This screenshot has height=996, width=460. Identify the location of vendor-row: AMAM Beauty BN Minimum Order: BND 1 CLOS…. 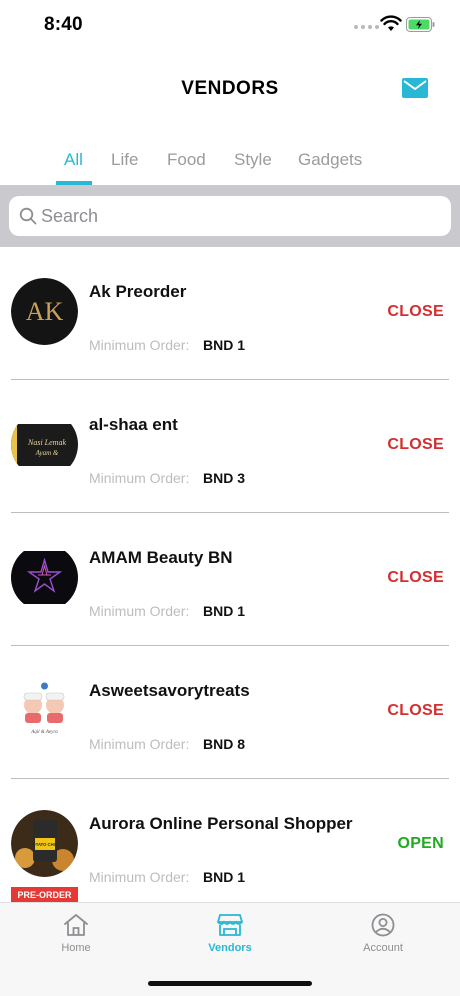
(230, 579).